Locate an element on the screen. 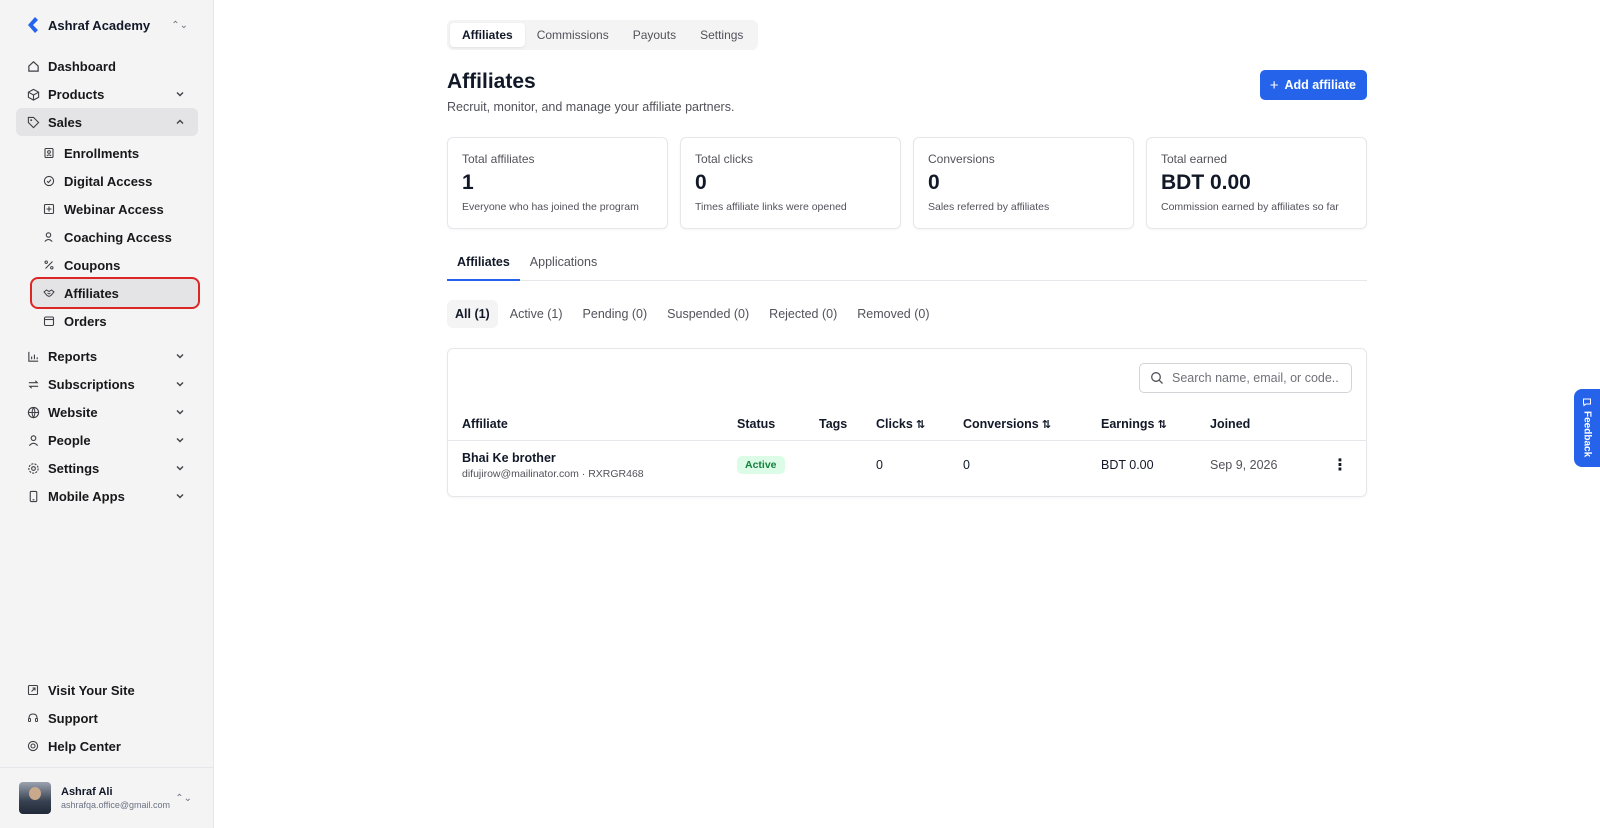 Image resolution: width=1600 pixels, height=828 pixels. workspace-name: Ashraf Academy is located at coordinates (99, 25).